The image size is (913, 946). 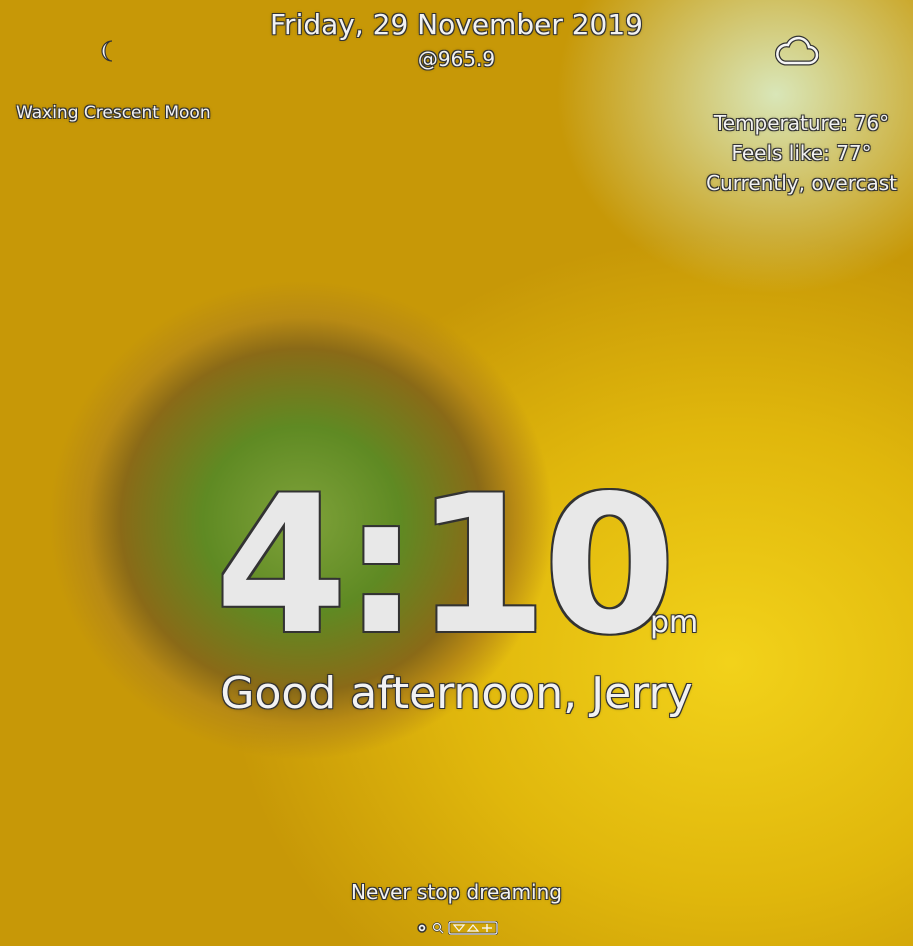 What do you see at coordinates (674, 622) in the screenshot?
I see `clock-ampm: pm` at bounding box center [674, 622].